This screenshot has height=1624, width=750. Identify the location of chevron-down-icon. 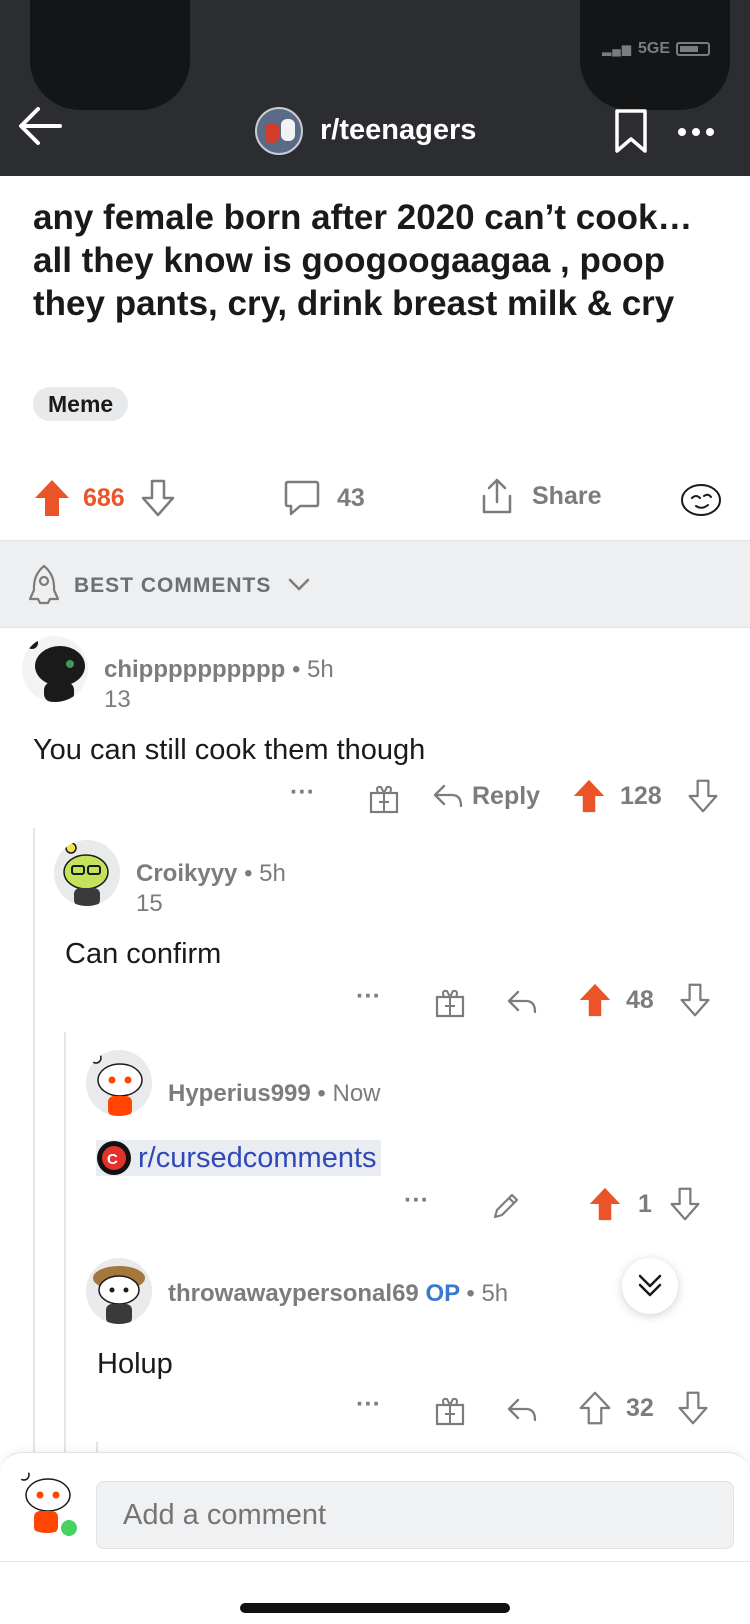
(299, 584).